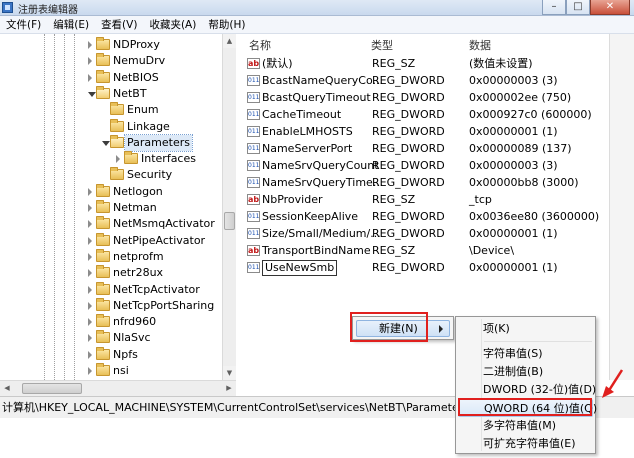 Image resolution: width=634 pixels, height=458 pixels. I want to click on value-data: 0x0036ee80 (3600000), so click(534, 216).